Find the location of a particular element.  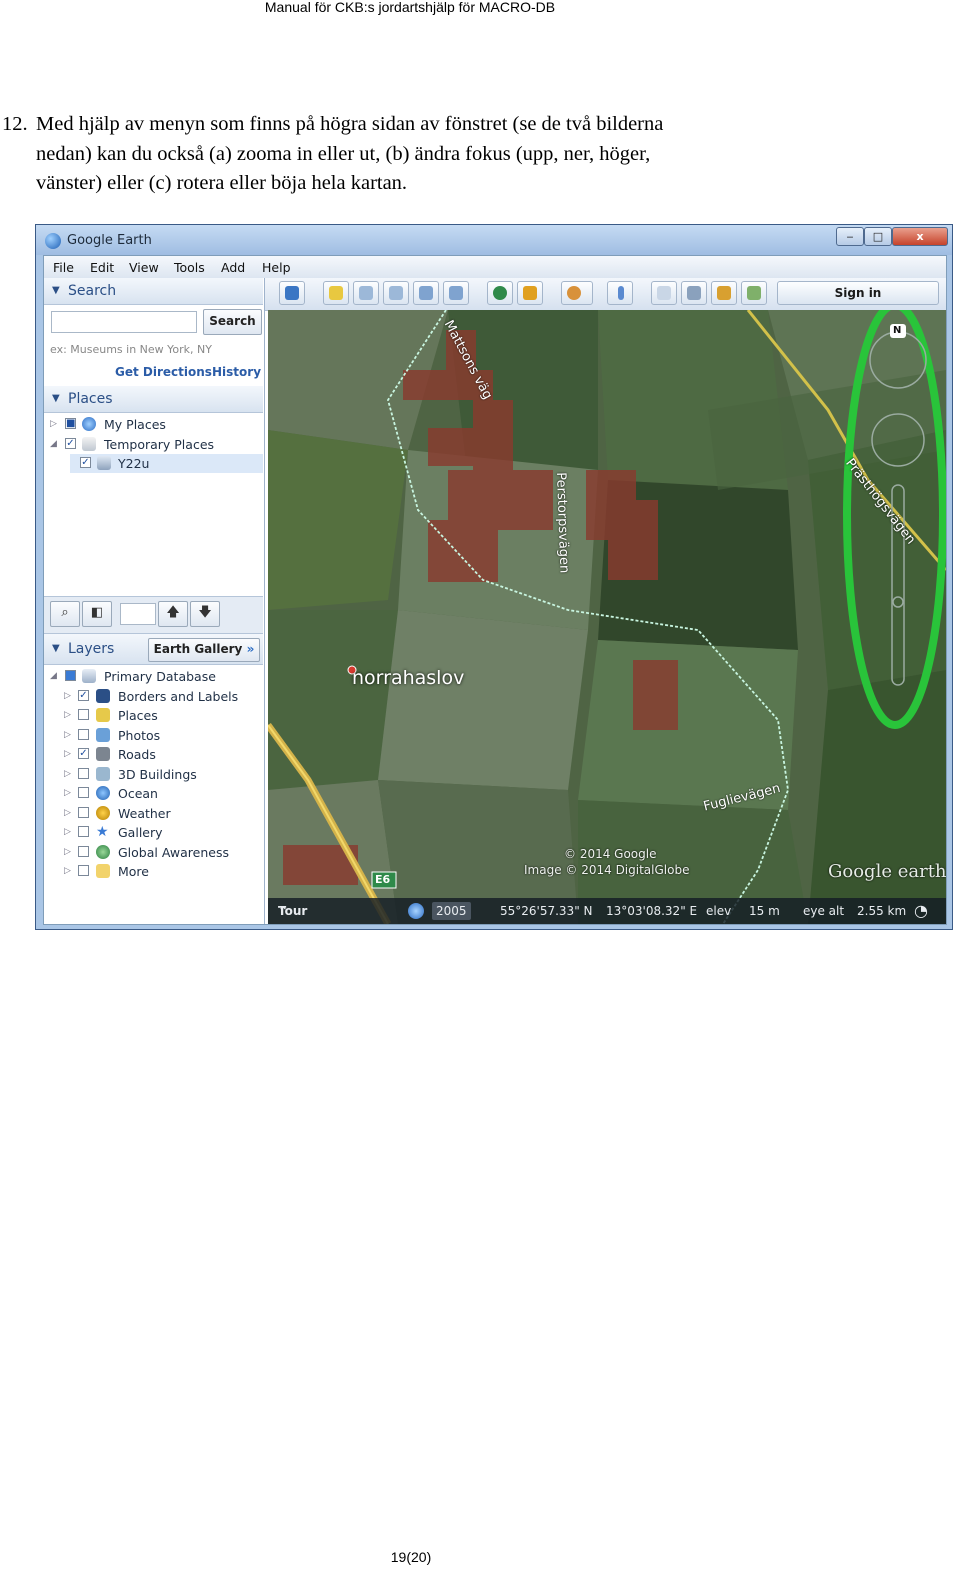

place-label: norrahaslov is located at coordinates (408, 678).